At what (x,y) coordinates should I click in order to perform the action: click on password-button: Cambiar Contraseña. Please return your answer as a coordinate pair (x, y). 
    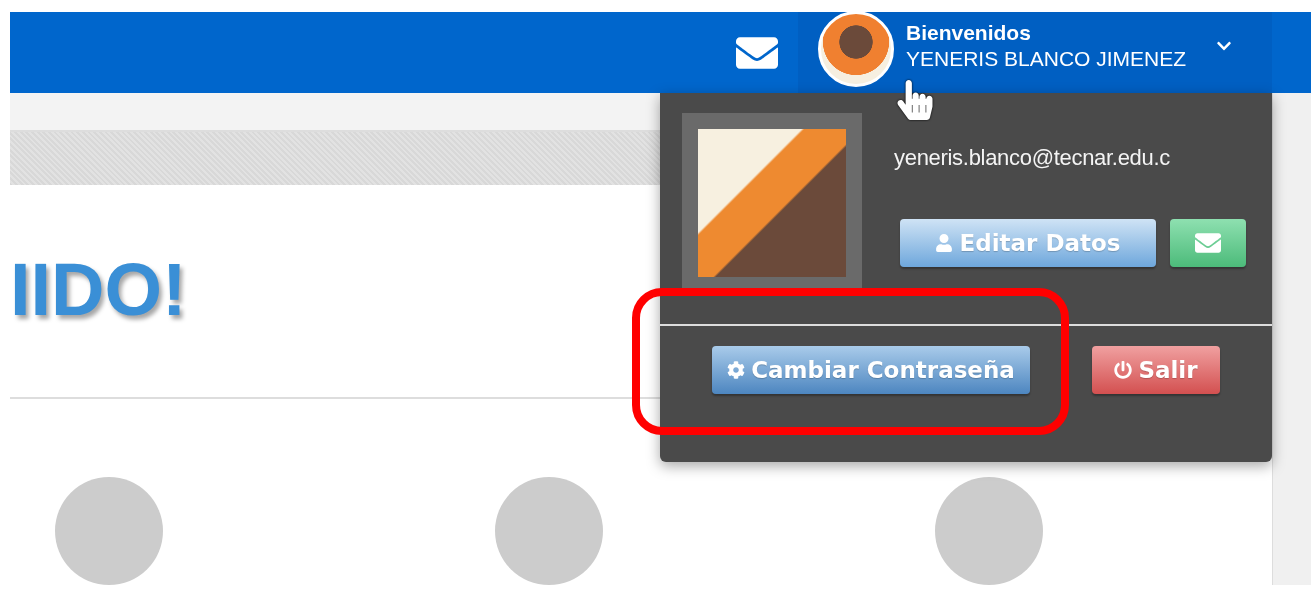
    Looking at the image, I should click on (871, 370).